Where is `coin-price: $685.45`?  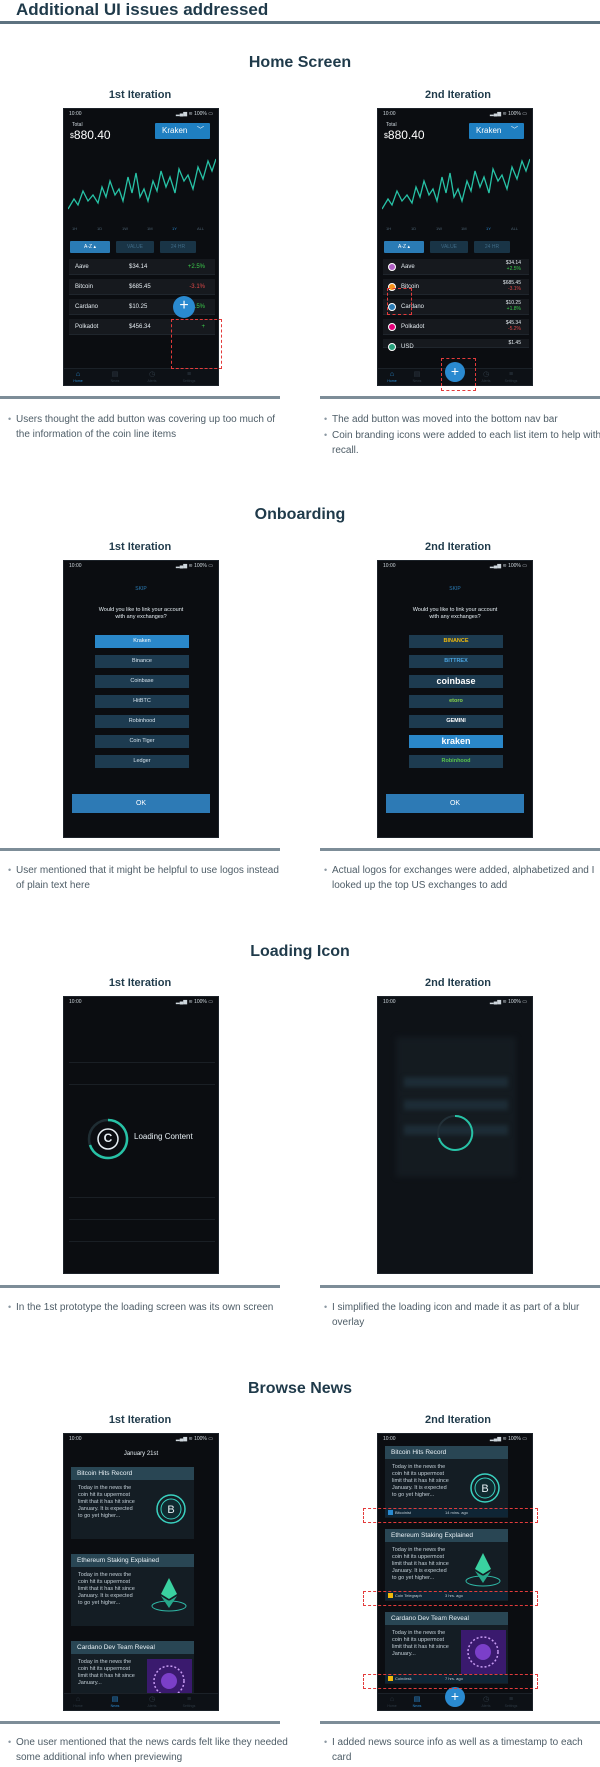 coin-price: $685.45 is located at coordinates (140, 287).